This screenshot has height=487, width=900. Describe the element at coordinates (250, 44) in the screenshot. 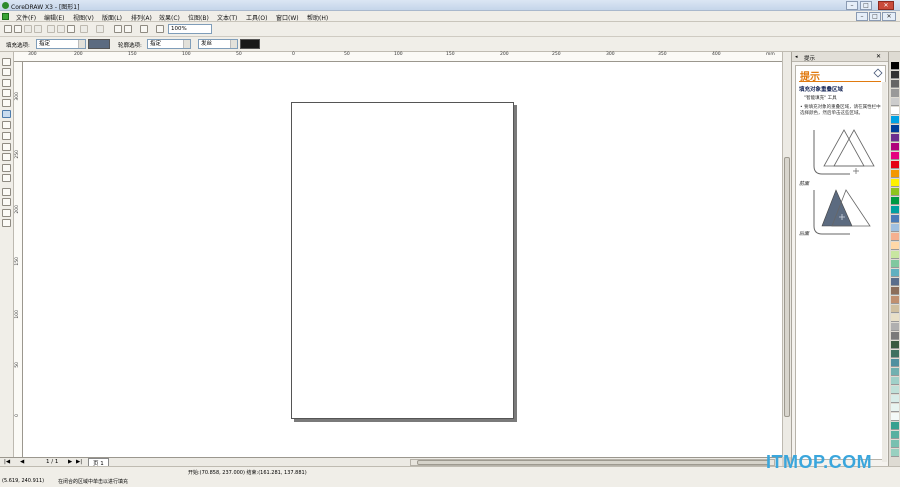

I see `outline-color-picker` at that location.